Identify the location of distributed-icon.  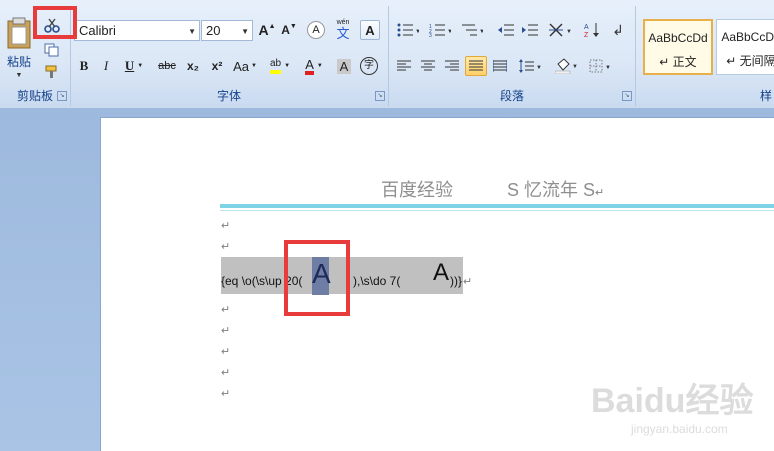
(500, 66).